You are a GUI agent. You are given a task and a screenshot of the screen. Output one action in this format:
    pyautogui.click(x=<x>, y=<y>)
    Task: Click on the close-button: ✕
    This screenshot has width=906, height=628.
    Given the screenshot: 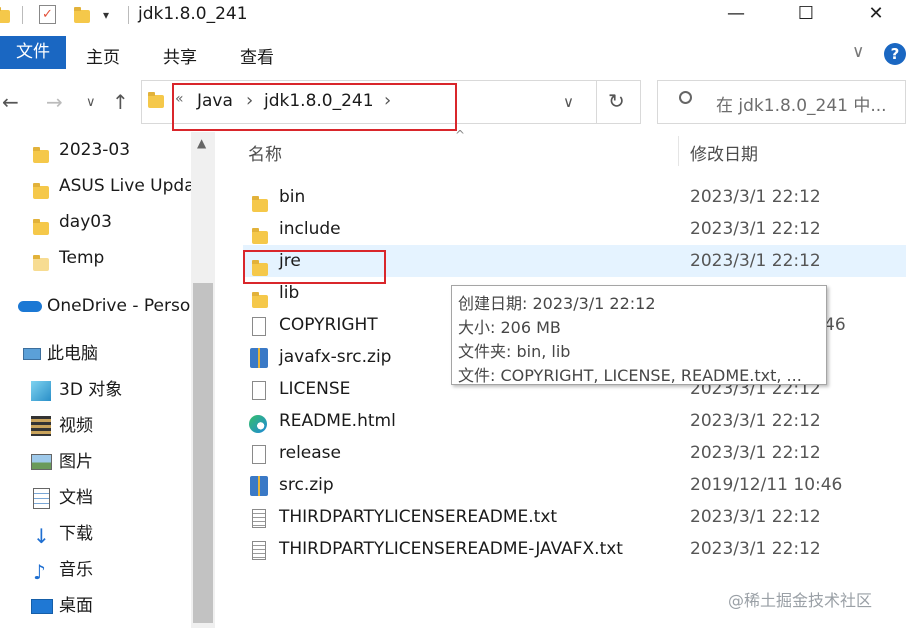 What is the action you would take?
    pyautogui.click(x=876, y=15)
    